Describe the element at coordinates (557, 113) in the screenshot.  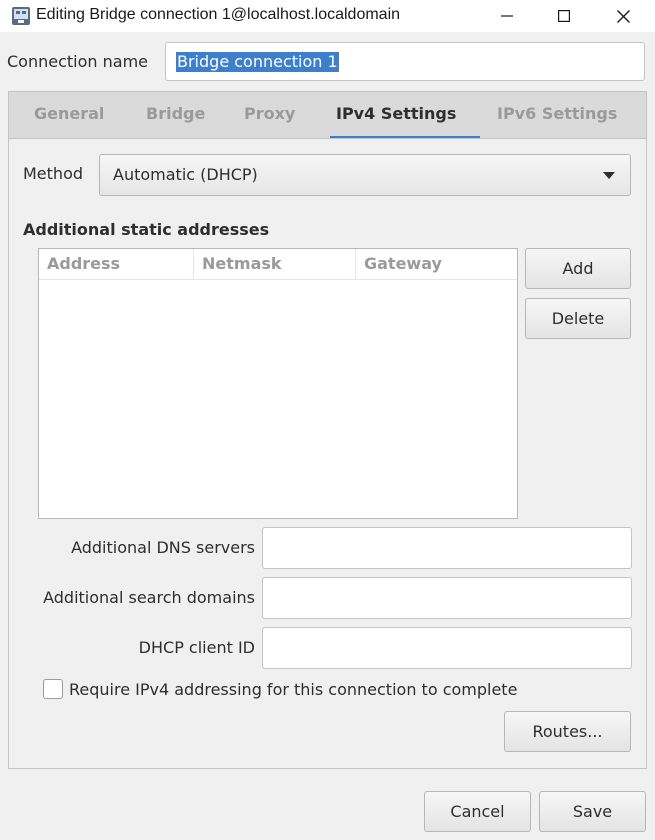
I see `tab-ipv6-settings: IPv6 Settings` at that location.